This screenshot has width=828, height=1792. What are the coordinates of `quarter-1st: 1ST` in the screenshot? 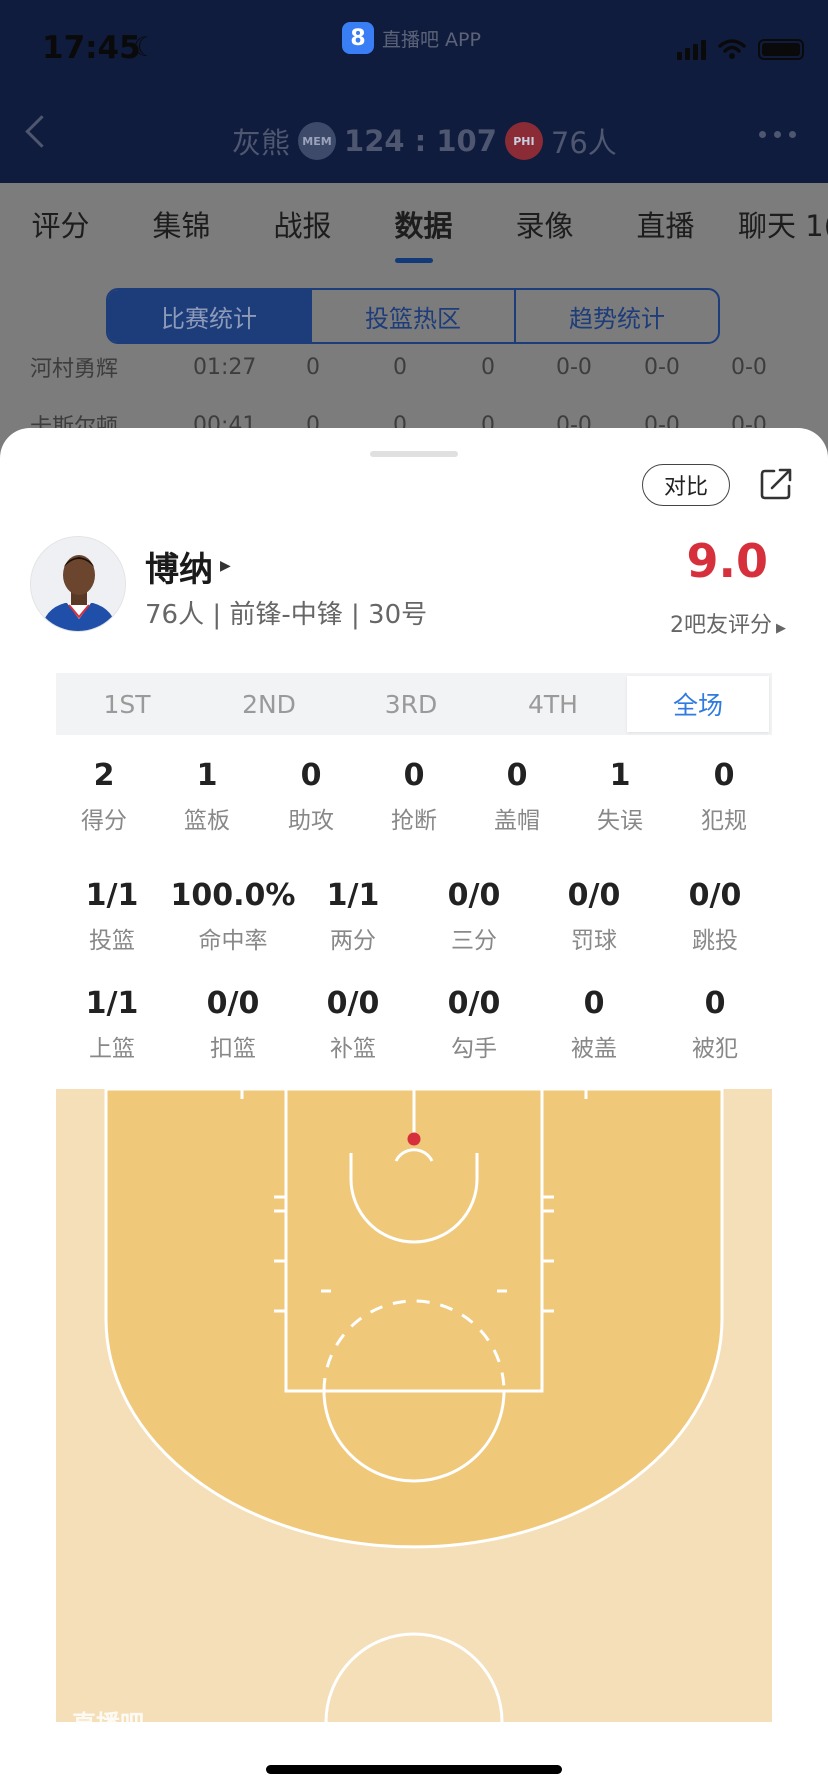 It's located at (127, 704).